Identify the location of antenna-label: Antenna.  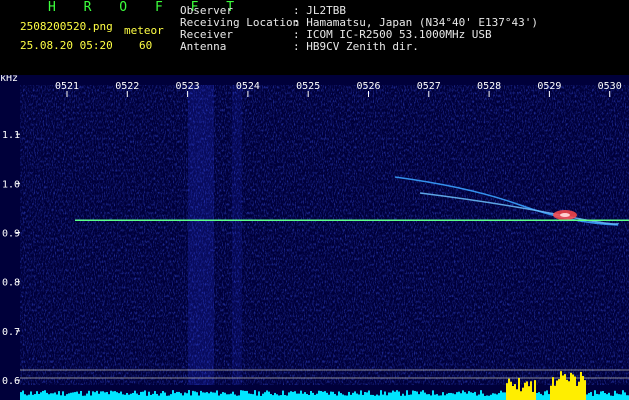
(203, 46).